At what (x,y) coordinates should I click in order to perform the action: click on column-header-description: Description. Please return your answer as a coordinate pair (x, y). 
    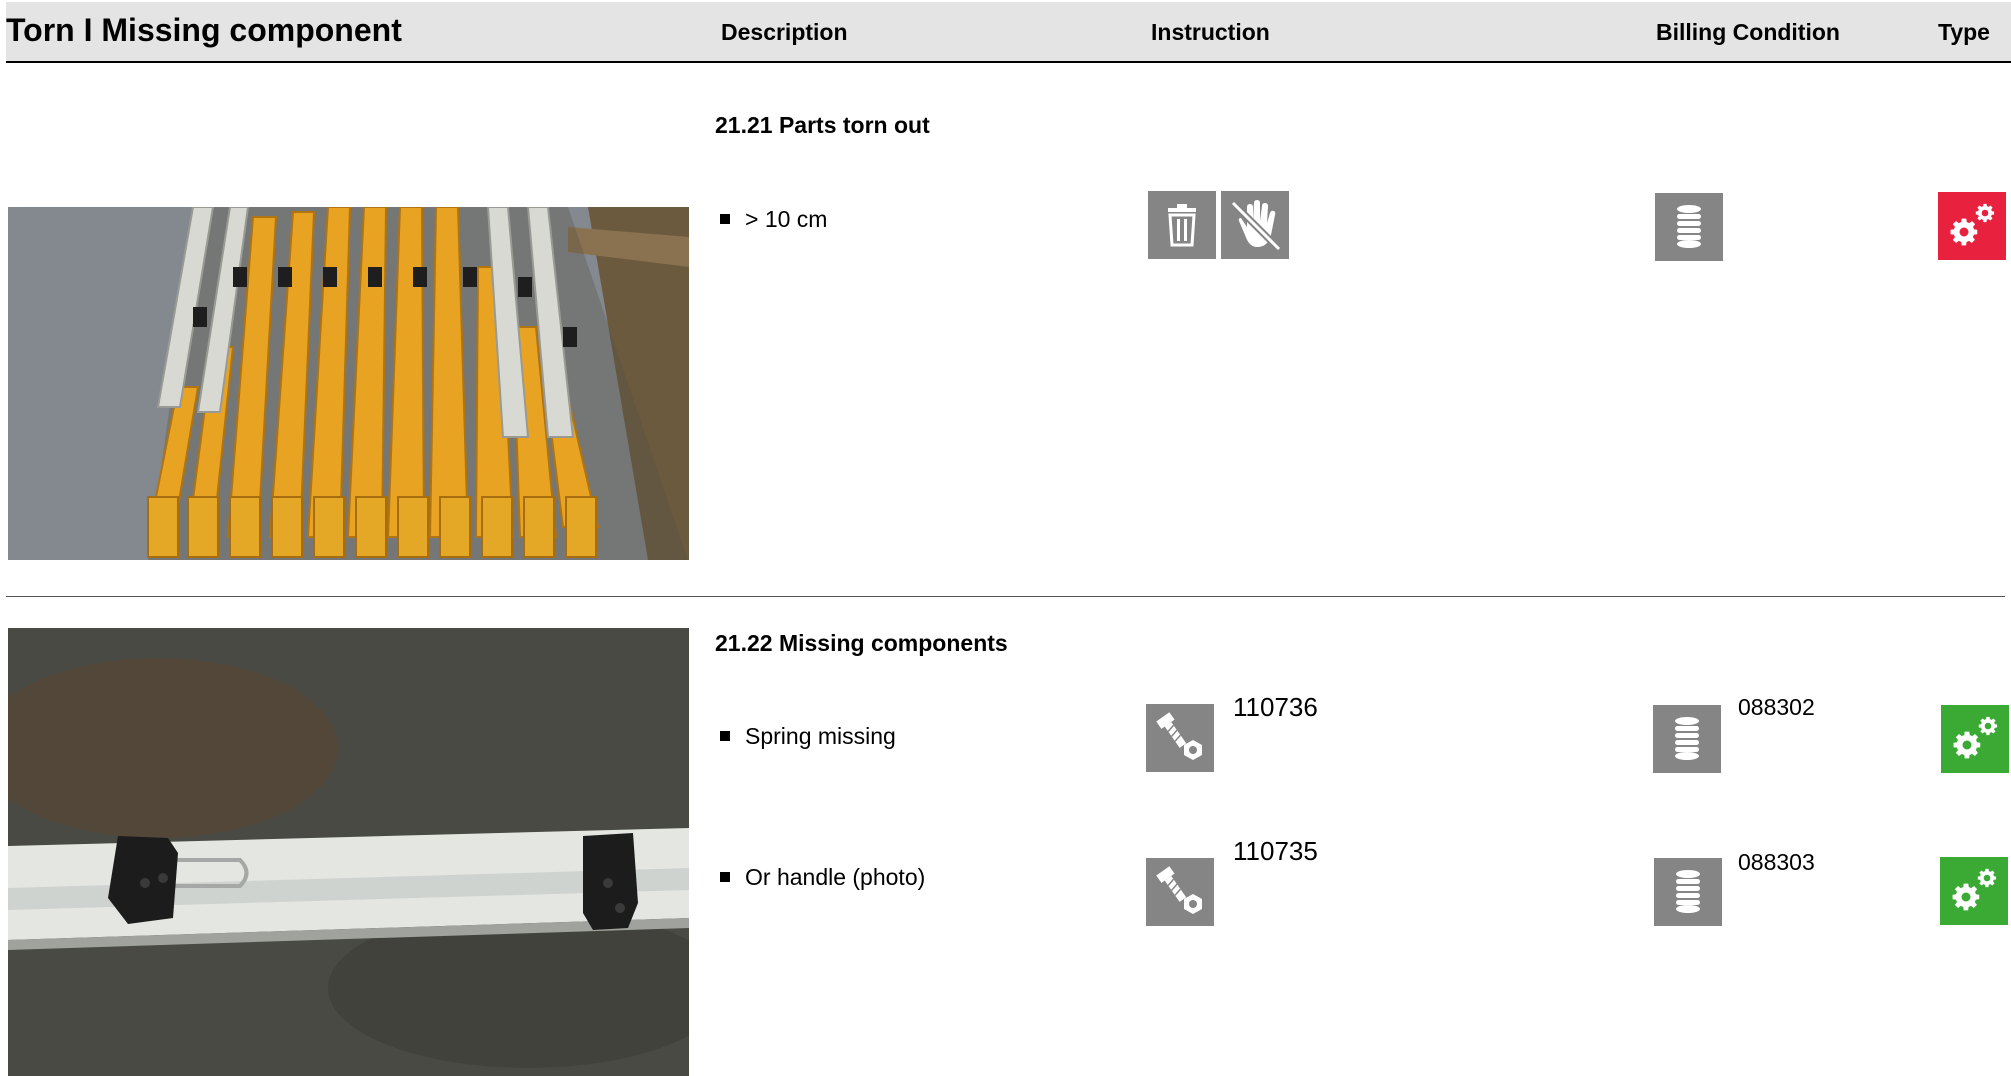
    Looking at the image, I should click on (784, 32).